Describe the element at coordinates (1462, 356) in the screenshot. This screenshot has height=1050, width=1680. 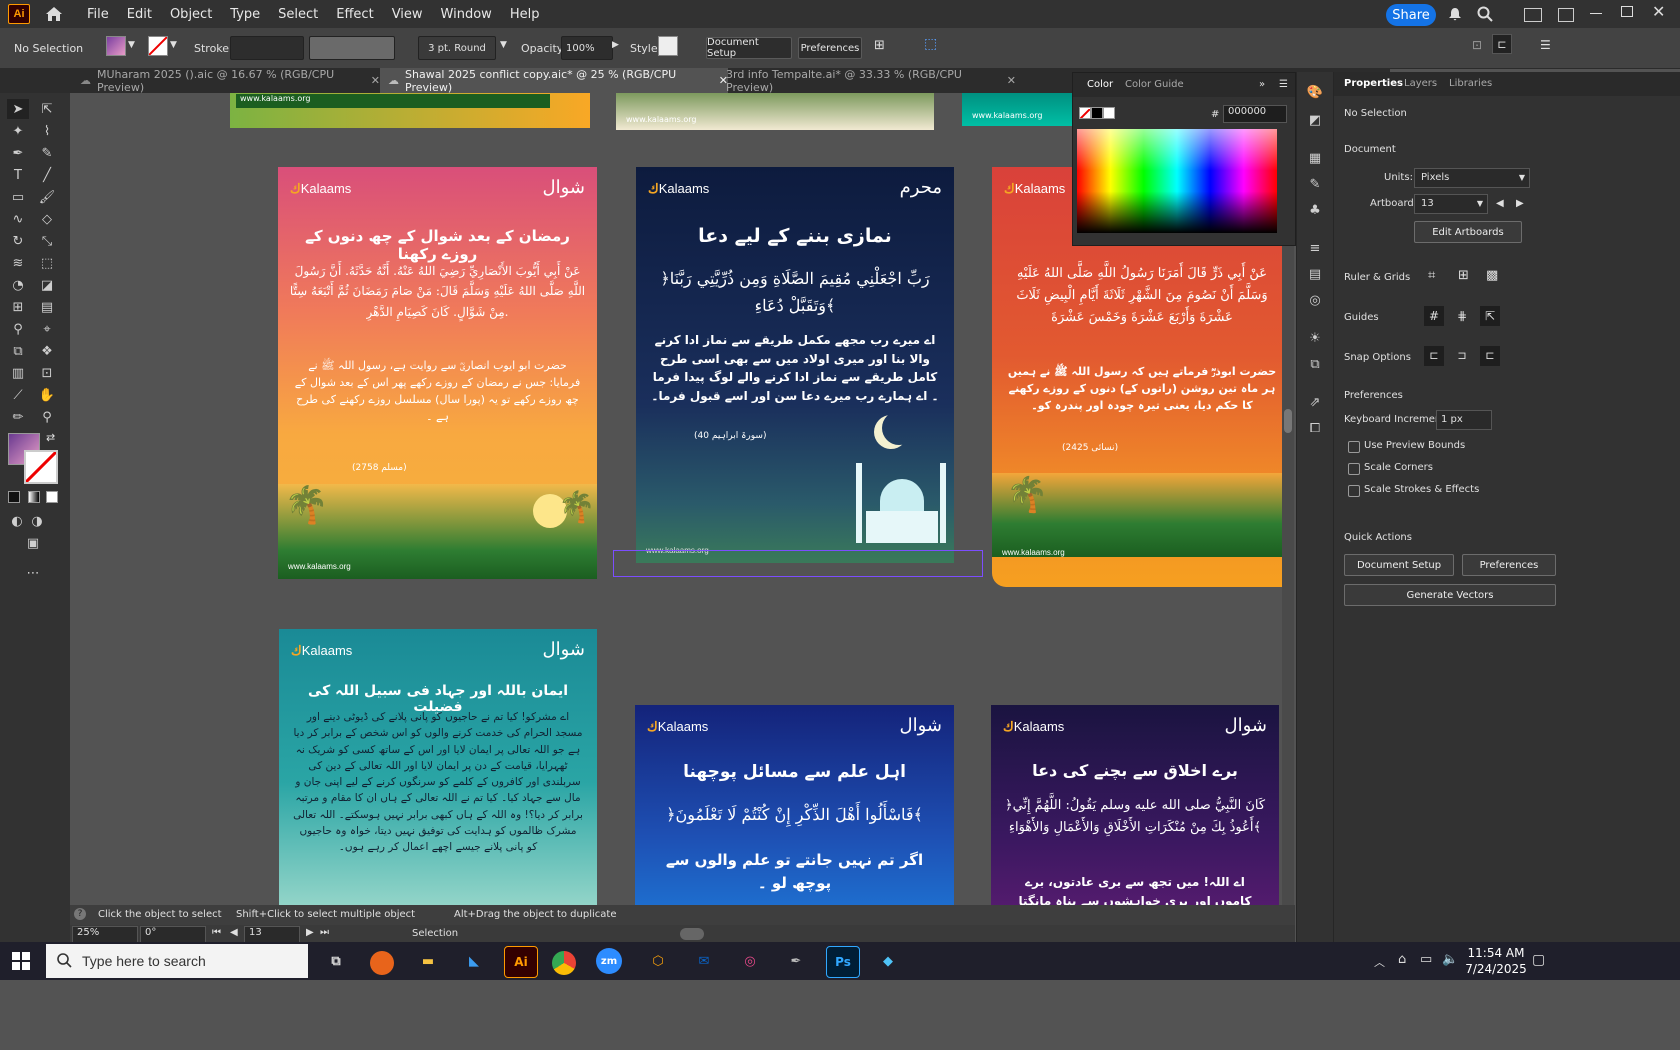
I see `snap-to-pixel-icon: ⊐` at that location.